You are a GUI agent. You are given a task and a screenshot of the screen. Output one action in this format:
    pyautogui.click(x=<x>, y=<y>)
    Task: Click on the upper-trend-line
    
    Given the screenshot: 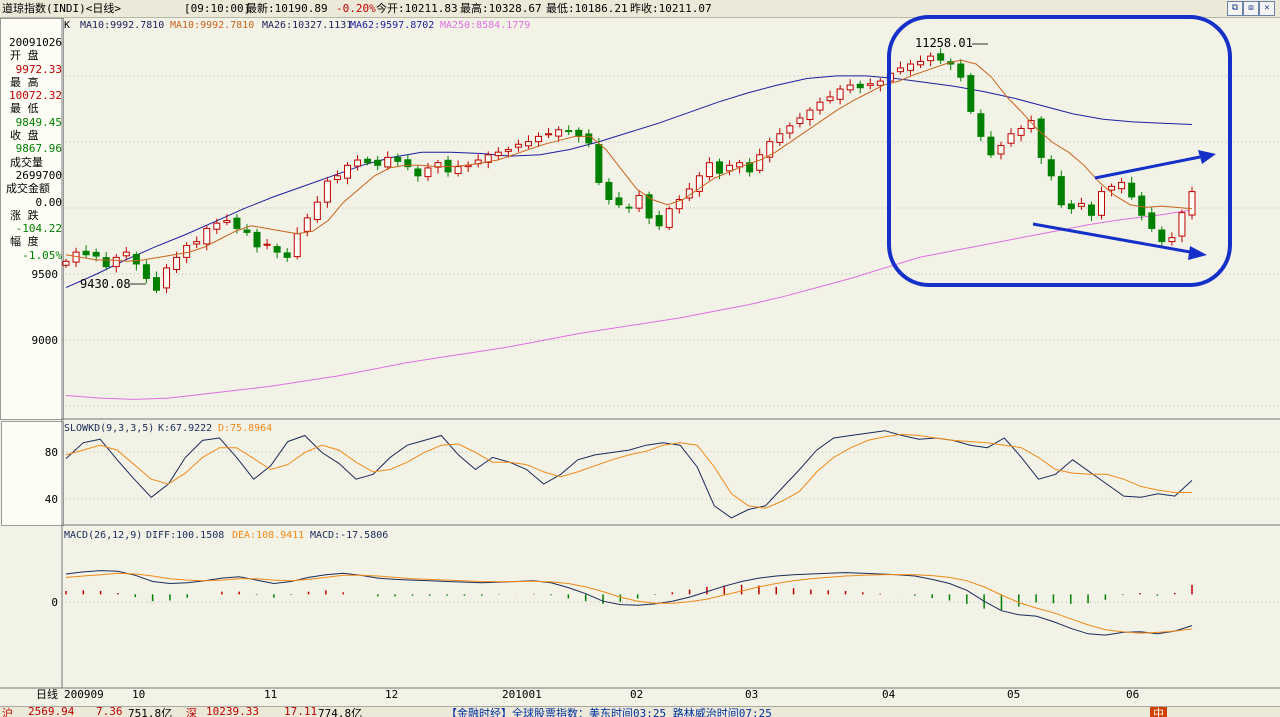 What is the action you would take?
    pyautogui.click(x=1147, y=167)
    